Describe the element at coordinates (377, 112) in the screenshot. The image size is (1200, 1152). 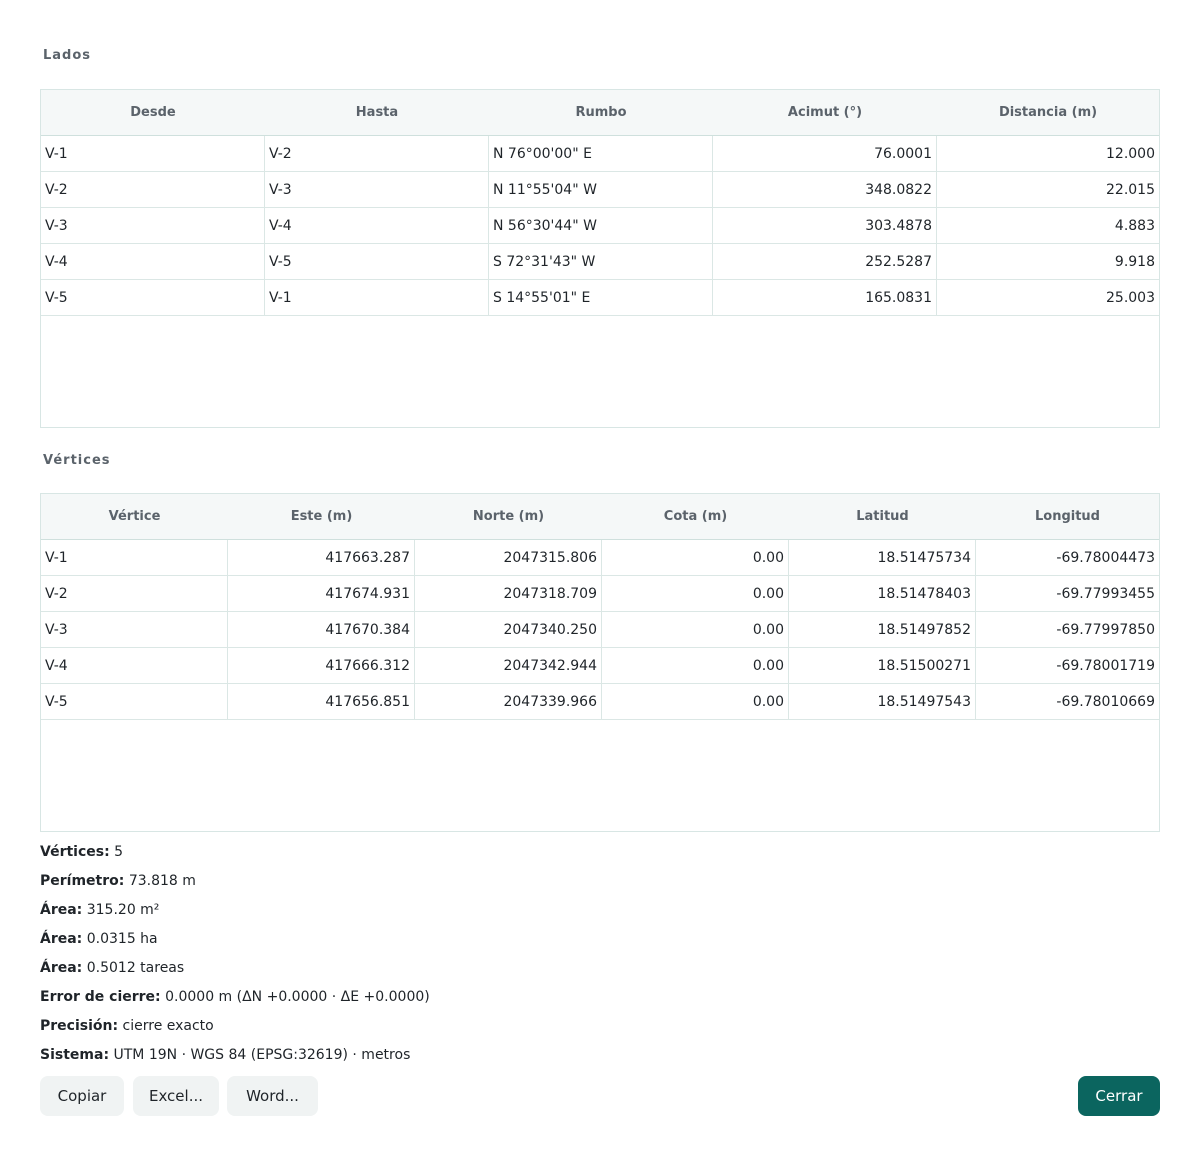
I see `col-hasta: Hasta` at that location.